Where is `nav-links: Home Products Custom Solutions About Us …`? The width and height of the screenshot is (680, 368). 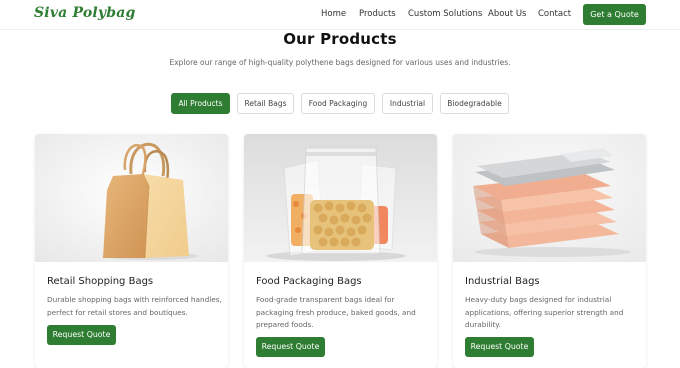
nav-links: Home Products Custom Solutions About Us … is located at coordinates (340, 16).